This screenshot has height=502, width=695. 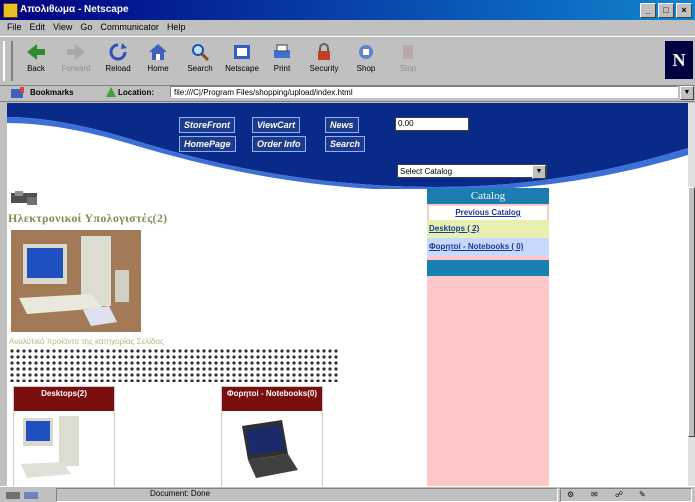 I want to click on reload-label: Reload, so click(x=118, y=68).